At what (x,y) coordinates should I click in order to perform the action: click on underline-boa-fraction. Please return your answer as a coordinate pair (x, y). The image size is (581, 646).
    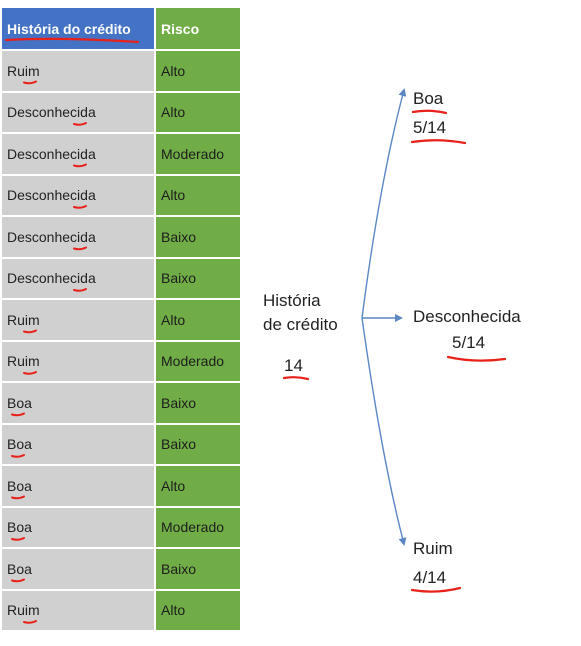
    Looking at the image, I should click on (438, 142).